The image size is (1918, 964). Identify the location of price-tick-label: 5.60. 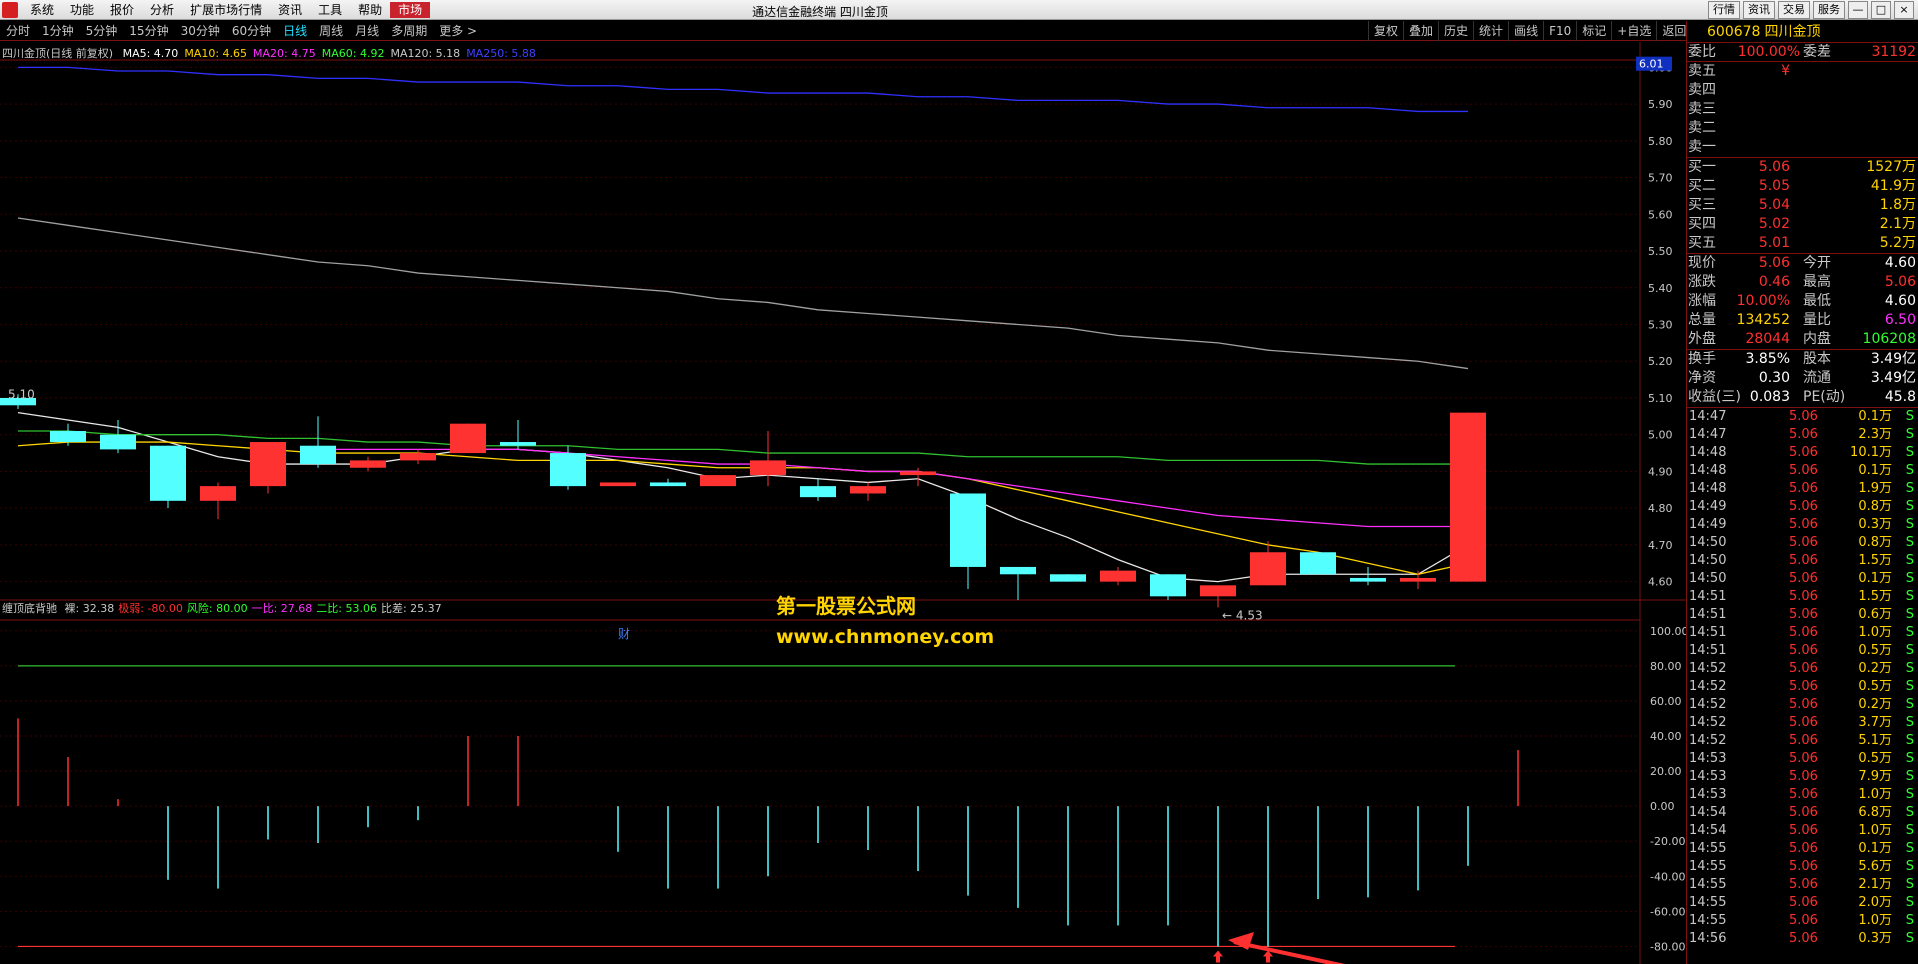
(1660, 214).